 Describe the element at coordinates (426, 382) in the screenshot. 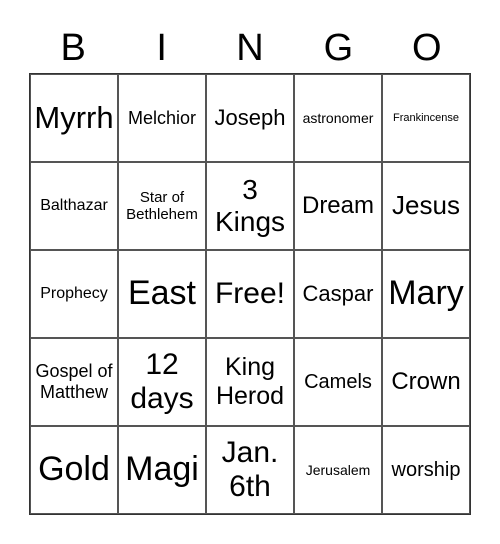

I see `bingo-cell: Crown` at that location.